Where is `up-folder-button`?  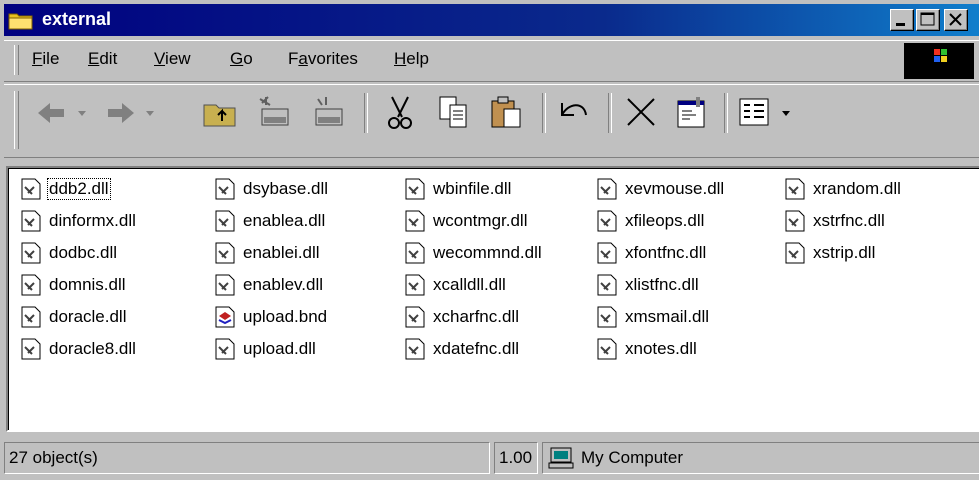
up-folder-button is located at coordinates (220, 113).